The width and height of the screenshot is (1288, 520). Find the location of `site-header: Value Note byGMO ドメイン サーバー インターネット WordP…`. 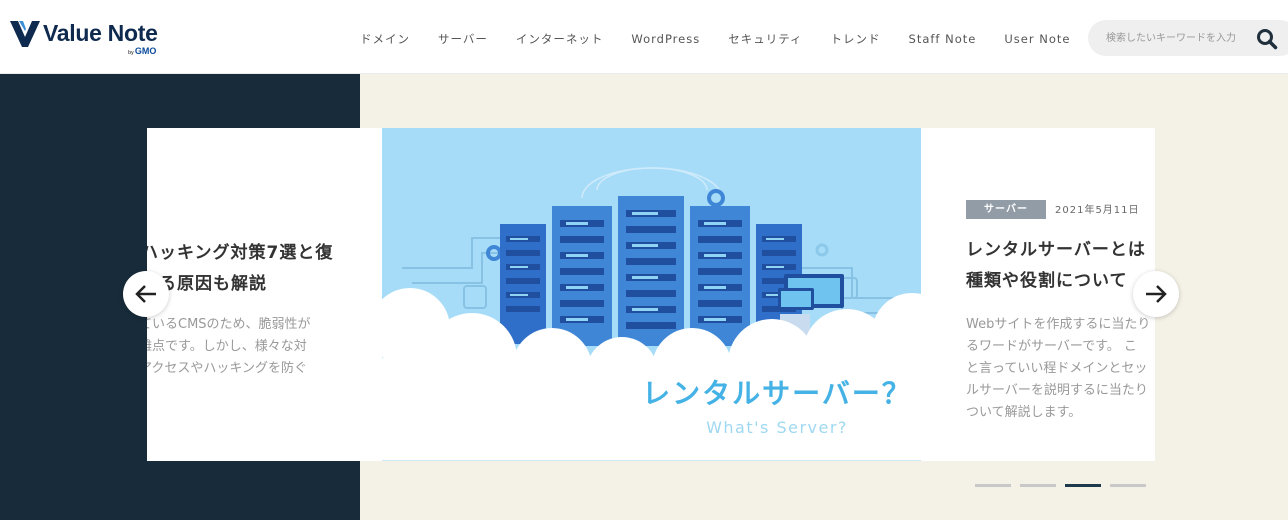

site-header: Value Note byGMO ドメイン サーバー インターネット WordP… is located at coordinates (644, 37).